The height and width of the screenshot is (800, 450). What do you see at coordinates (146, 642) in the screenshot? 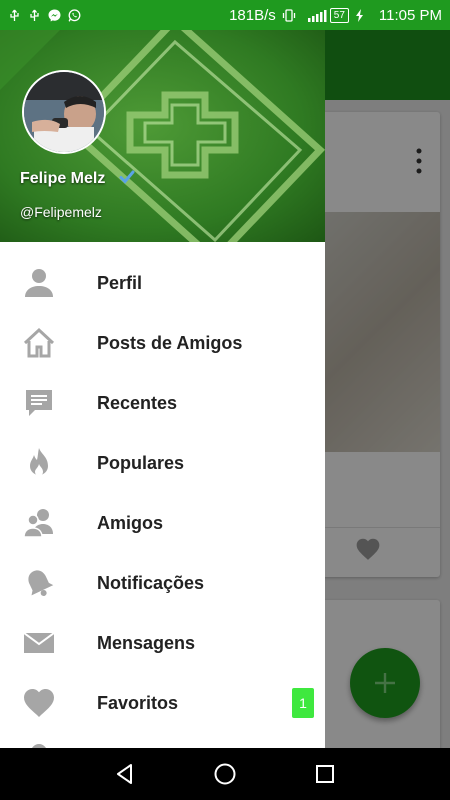
I see `menu-label: Mensagens` at bounding box center [146, 642].